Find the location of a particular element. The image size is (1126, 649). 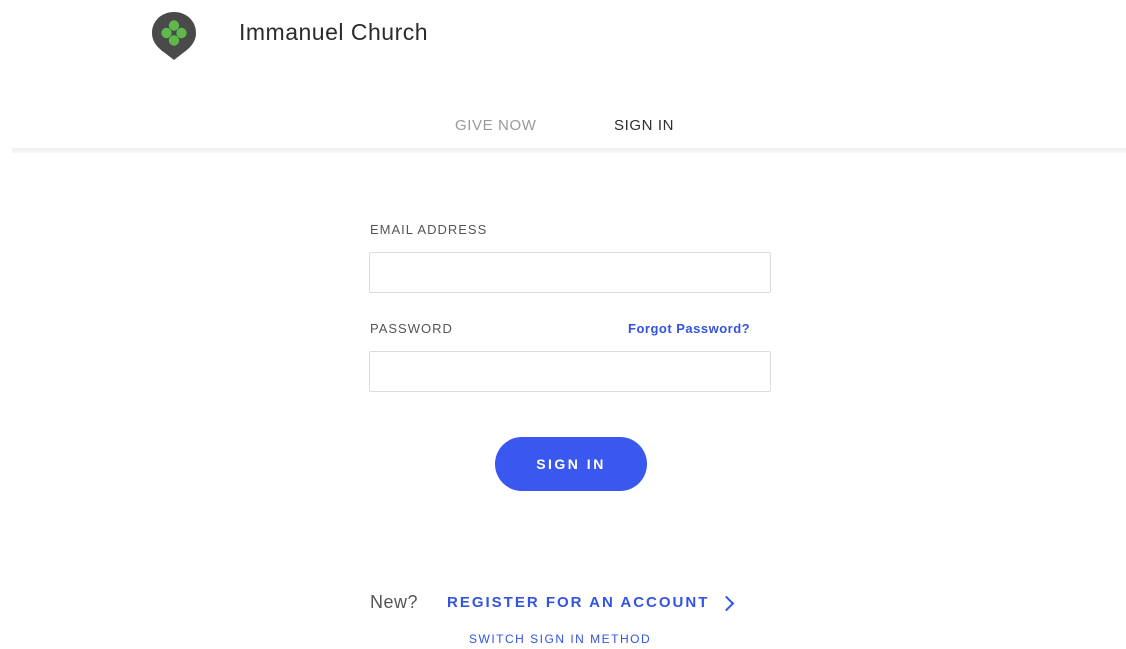

register-link: REGISTER FOR AN ACCOUNT is located at coordinates (591, 602).